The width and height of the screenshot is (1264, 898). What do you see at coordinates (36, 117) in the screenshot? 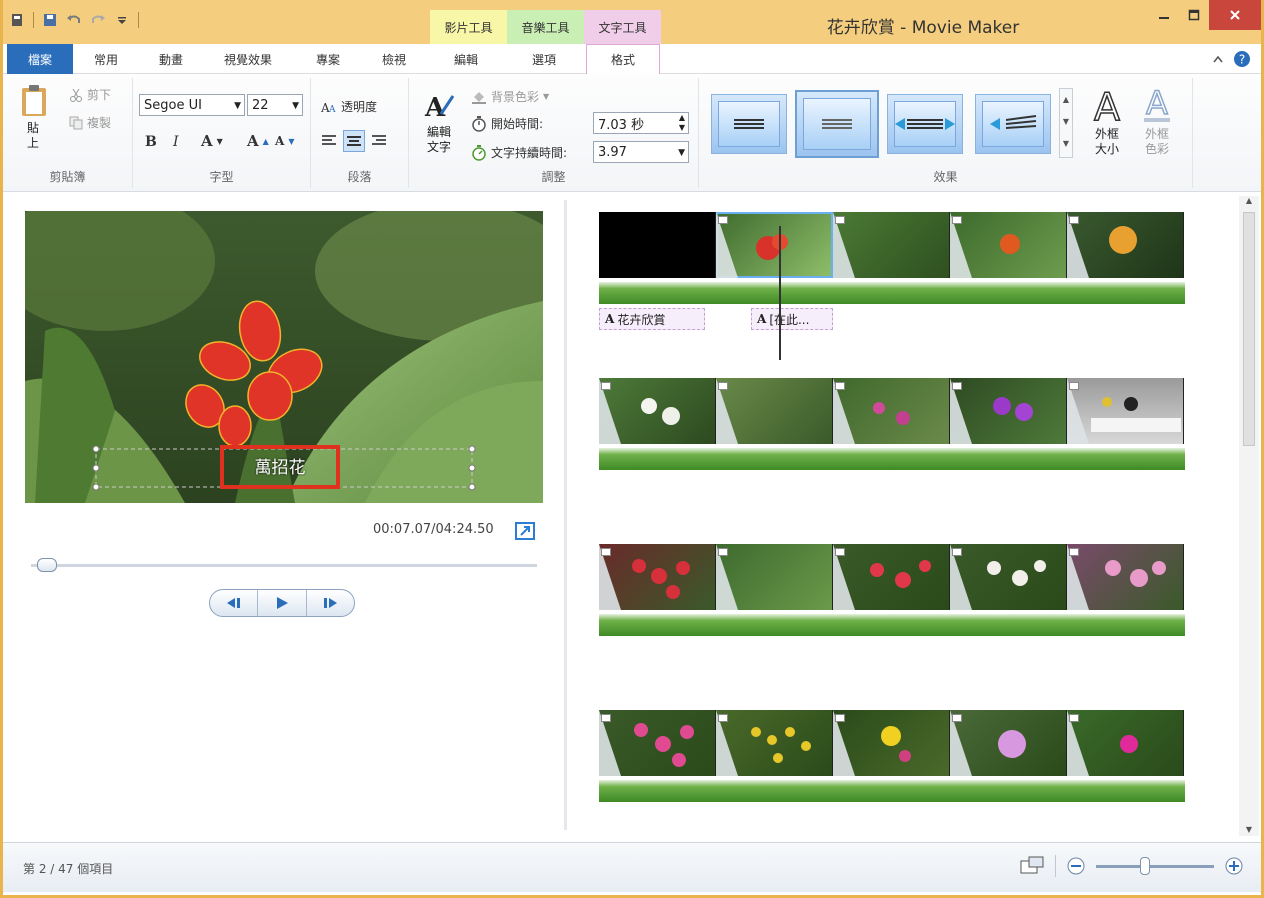
I see `paste-button: 貼上` at bounding box center [36, 117].